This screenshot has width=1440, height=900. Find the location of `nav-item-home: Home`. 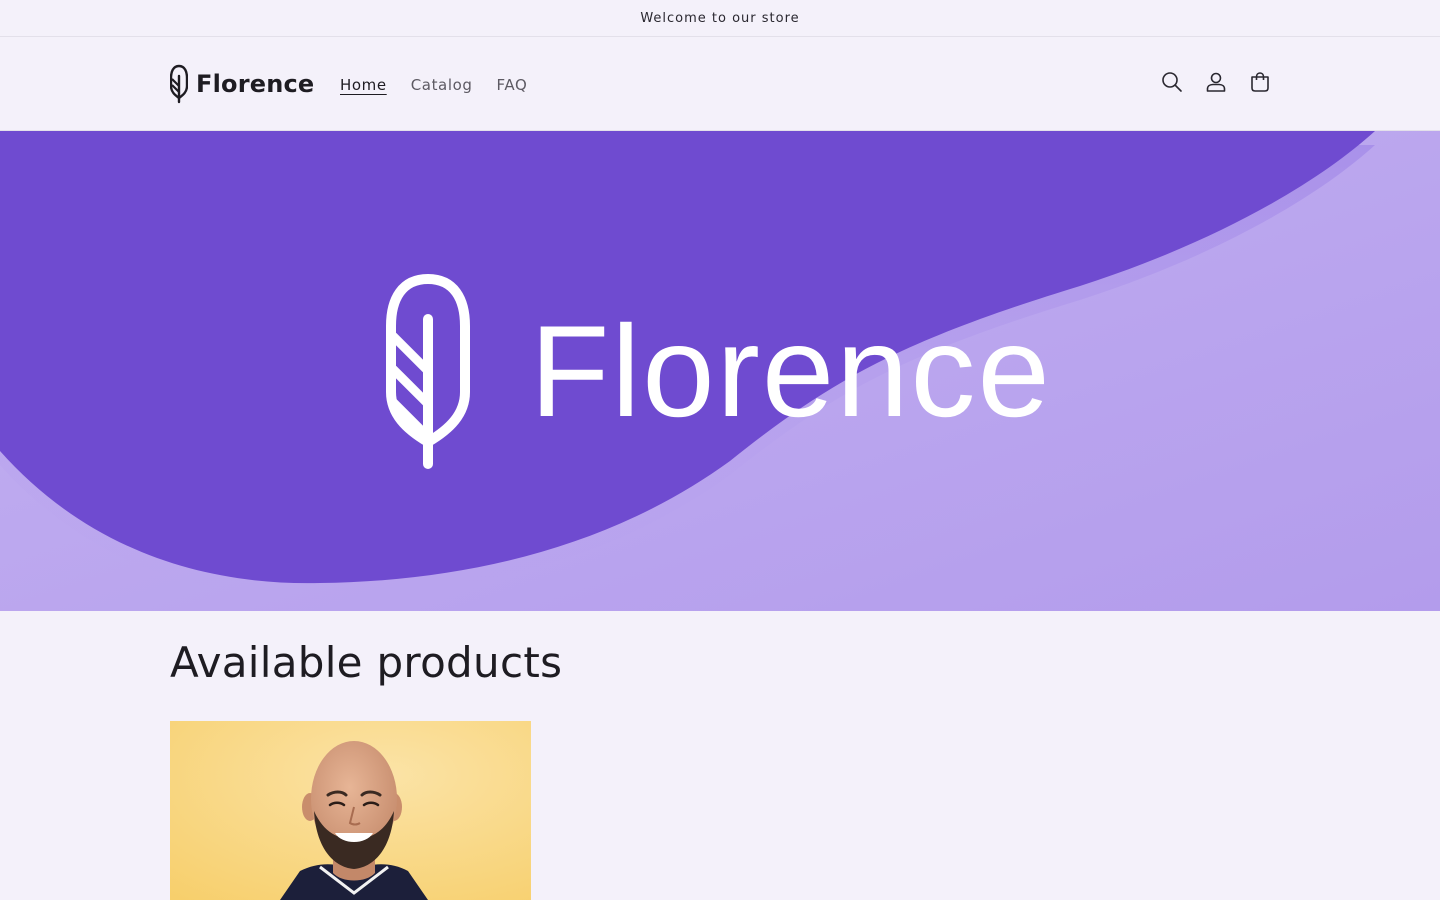

nav-item-home: Home is located at coordinates (363, 85).